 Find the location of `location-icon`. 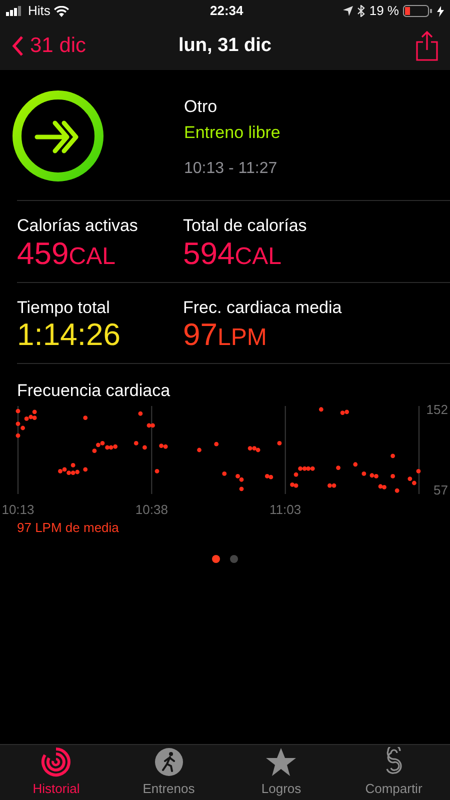

location-icon is located at coordinates (348, 11).